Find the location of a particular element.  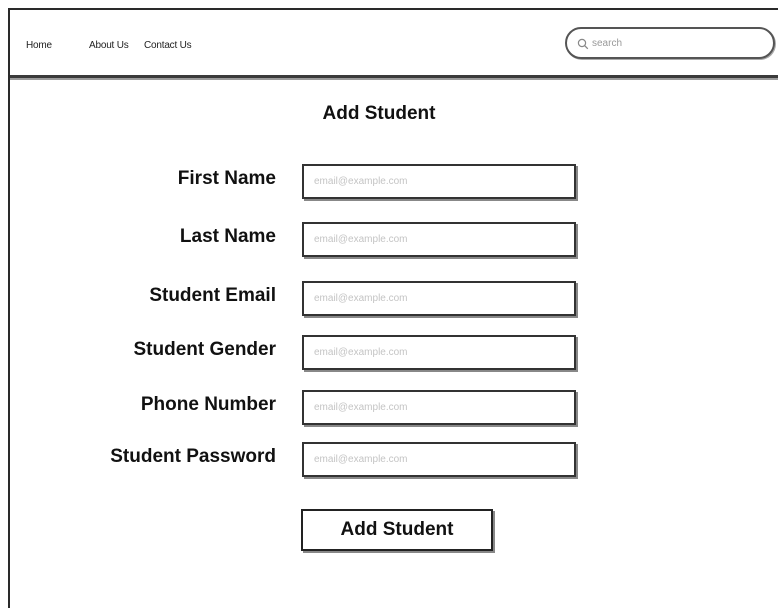

first-name-label: First Name is located at coordinates (226, 178).